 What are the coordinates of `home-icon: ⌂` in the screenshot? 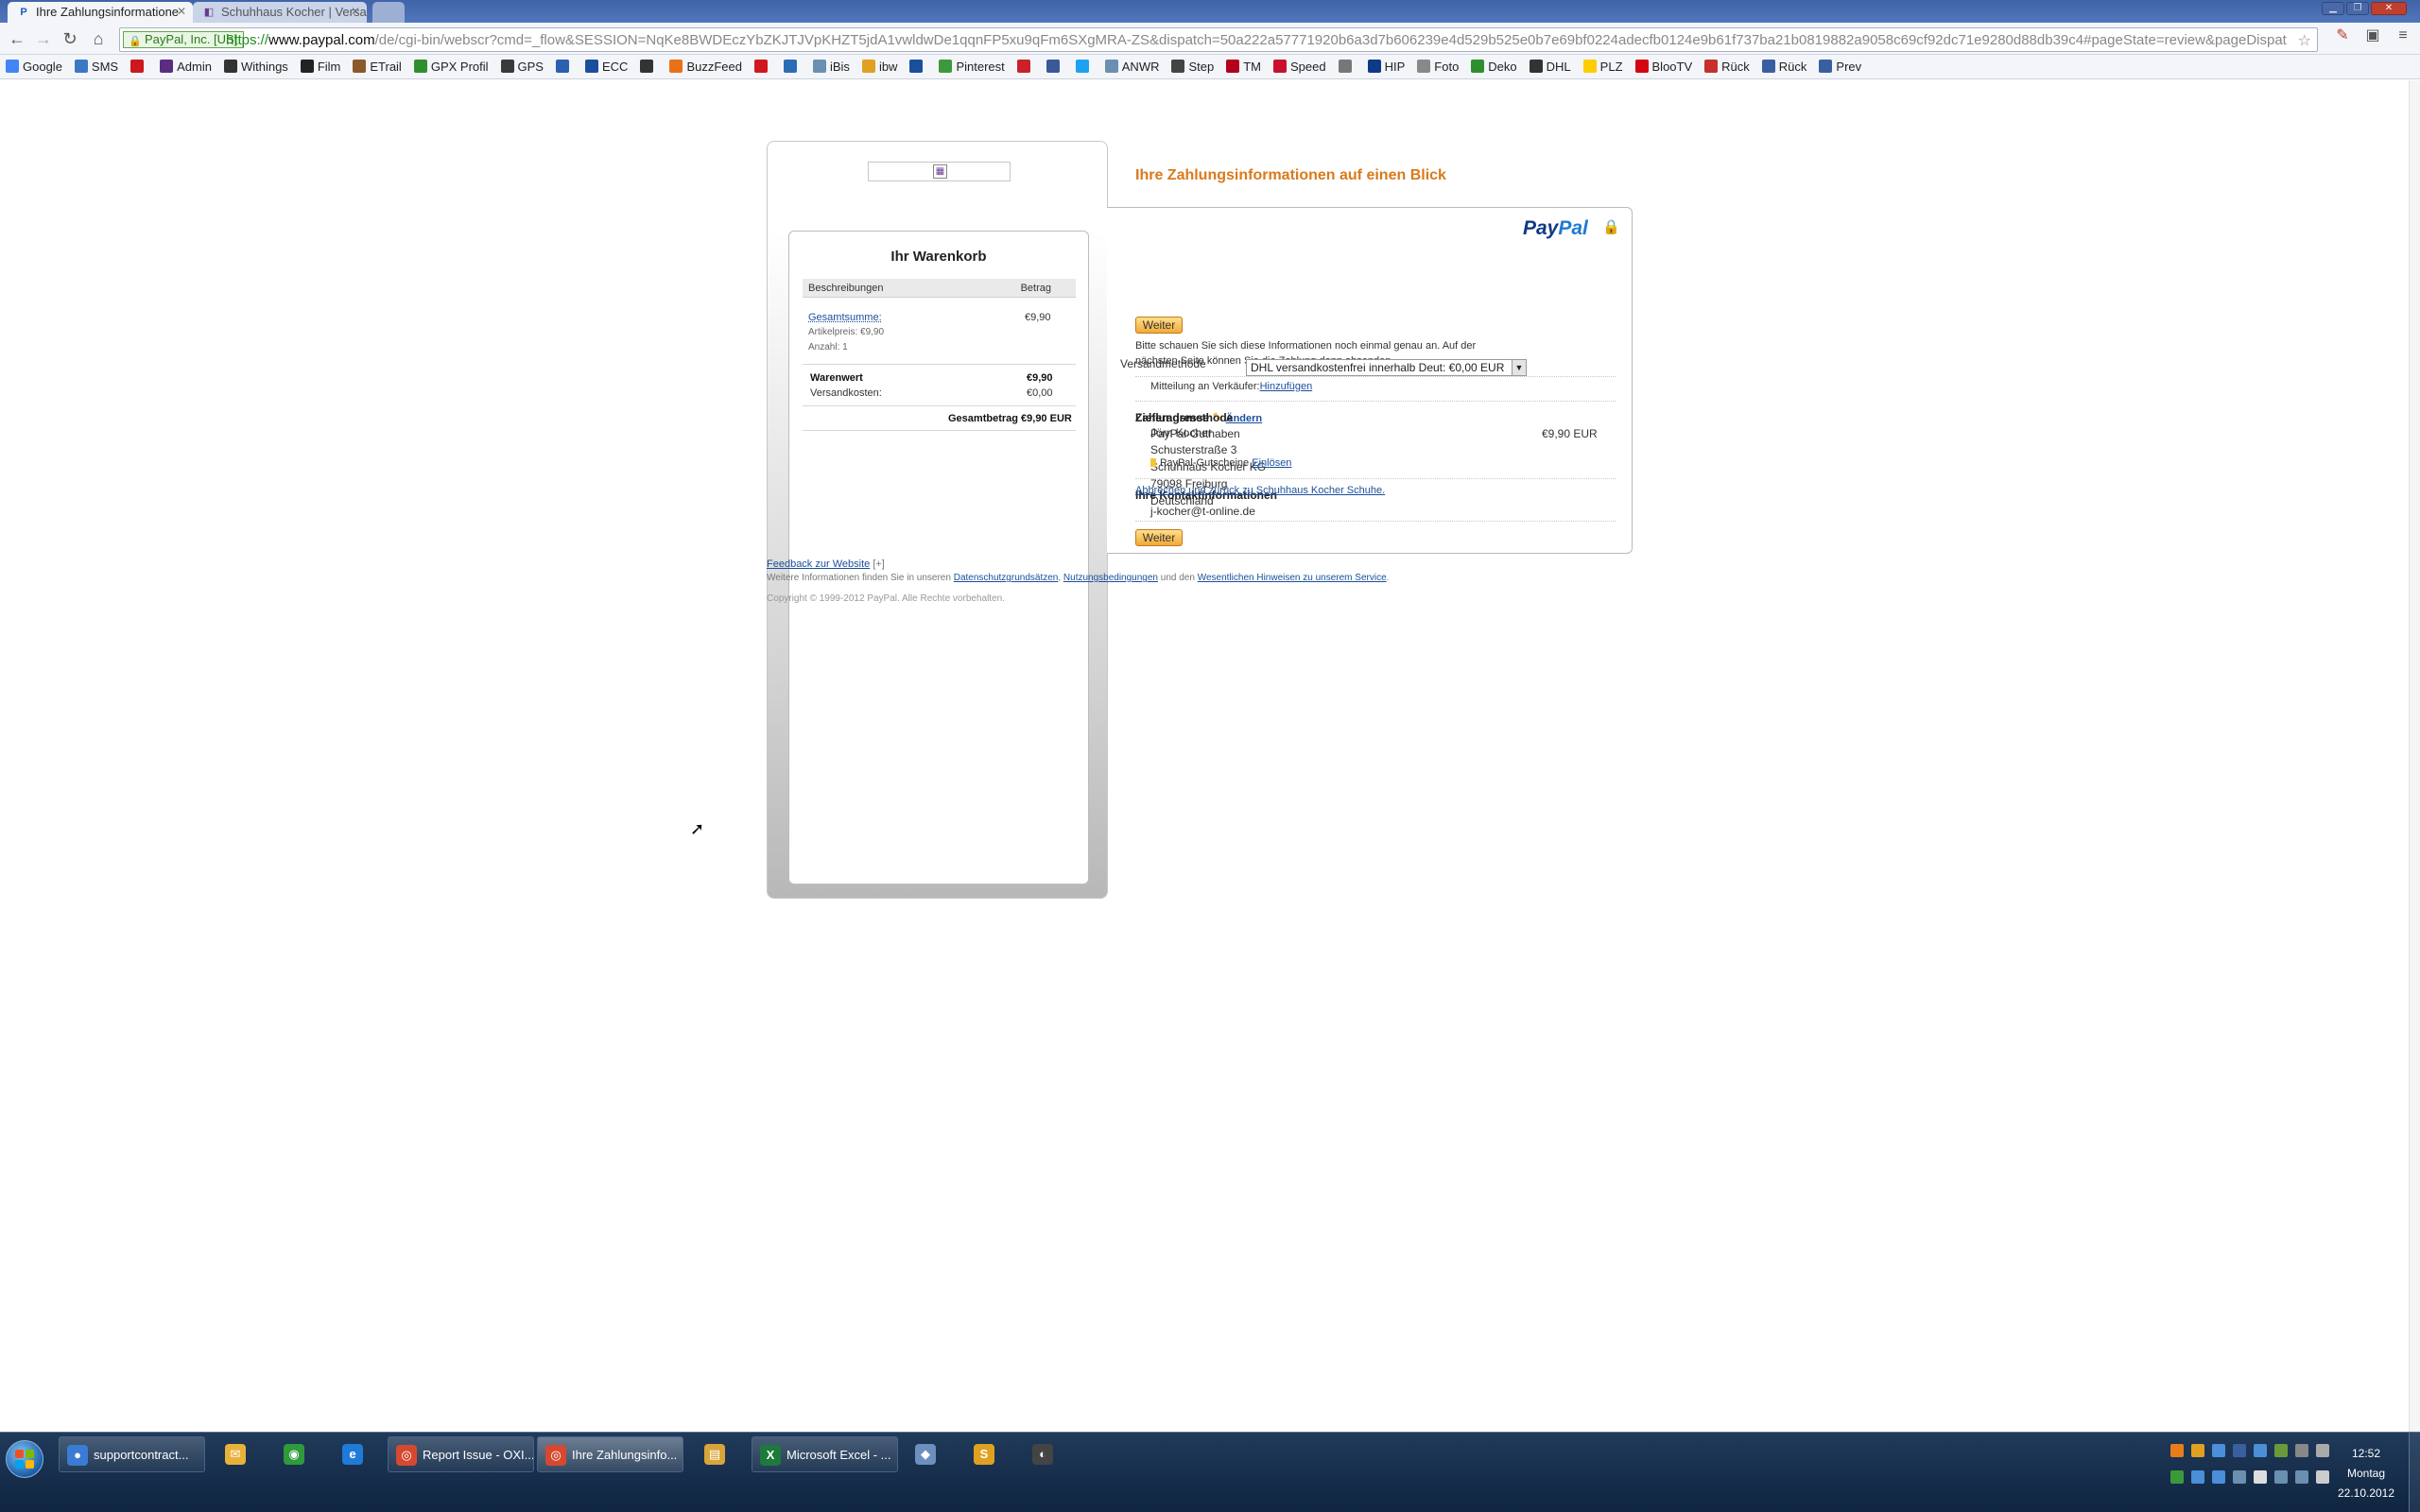 It's located at (99, 38).